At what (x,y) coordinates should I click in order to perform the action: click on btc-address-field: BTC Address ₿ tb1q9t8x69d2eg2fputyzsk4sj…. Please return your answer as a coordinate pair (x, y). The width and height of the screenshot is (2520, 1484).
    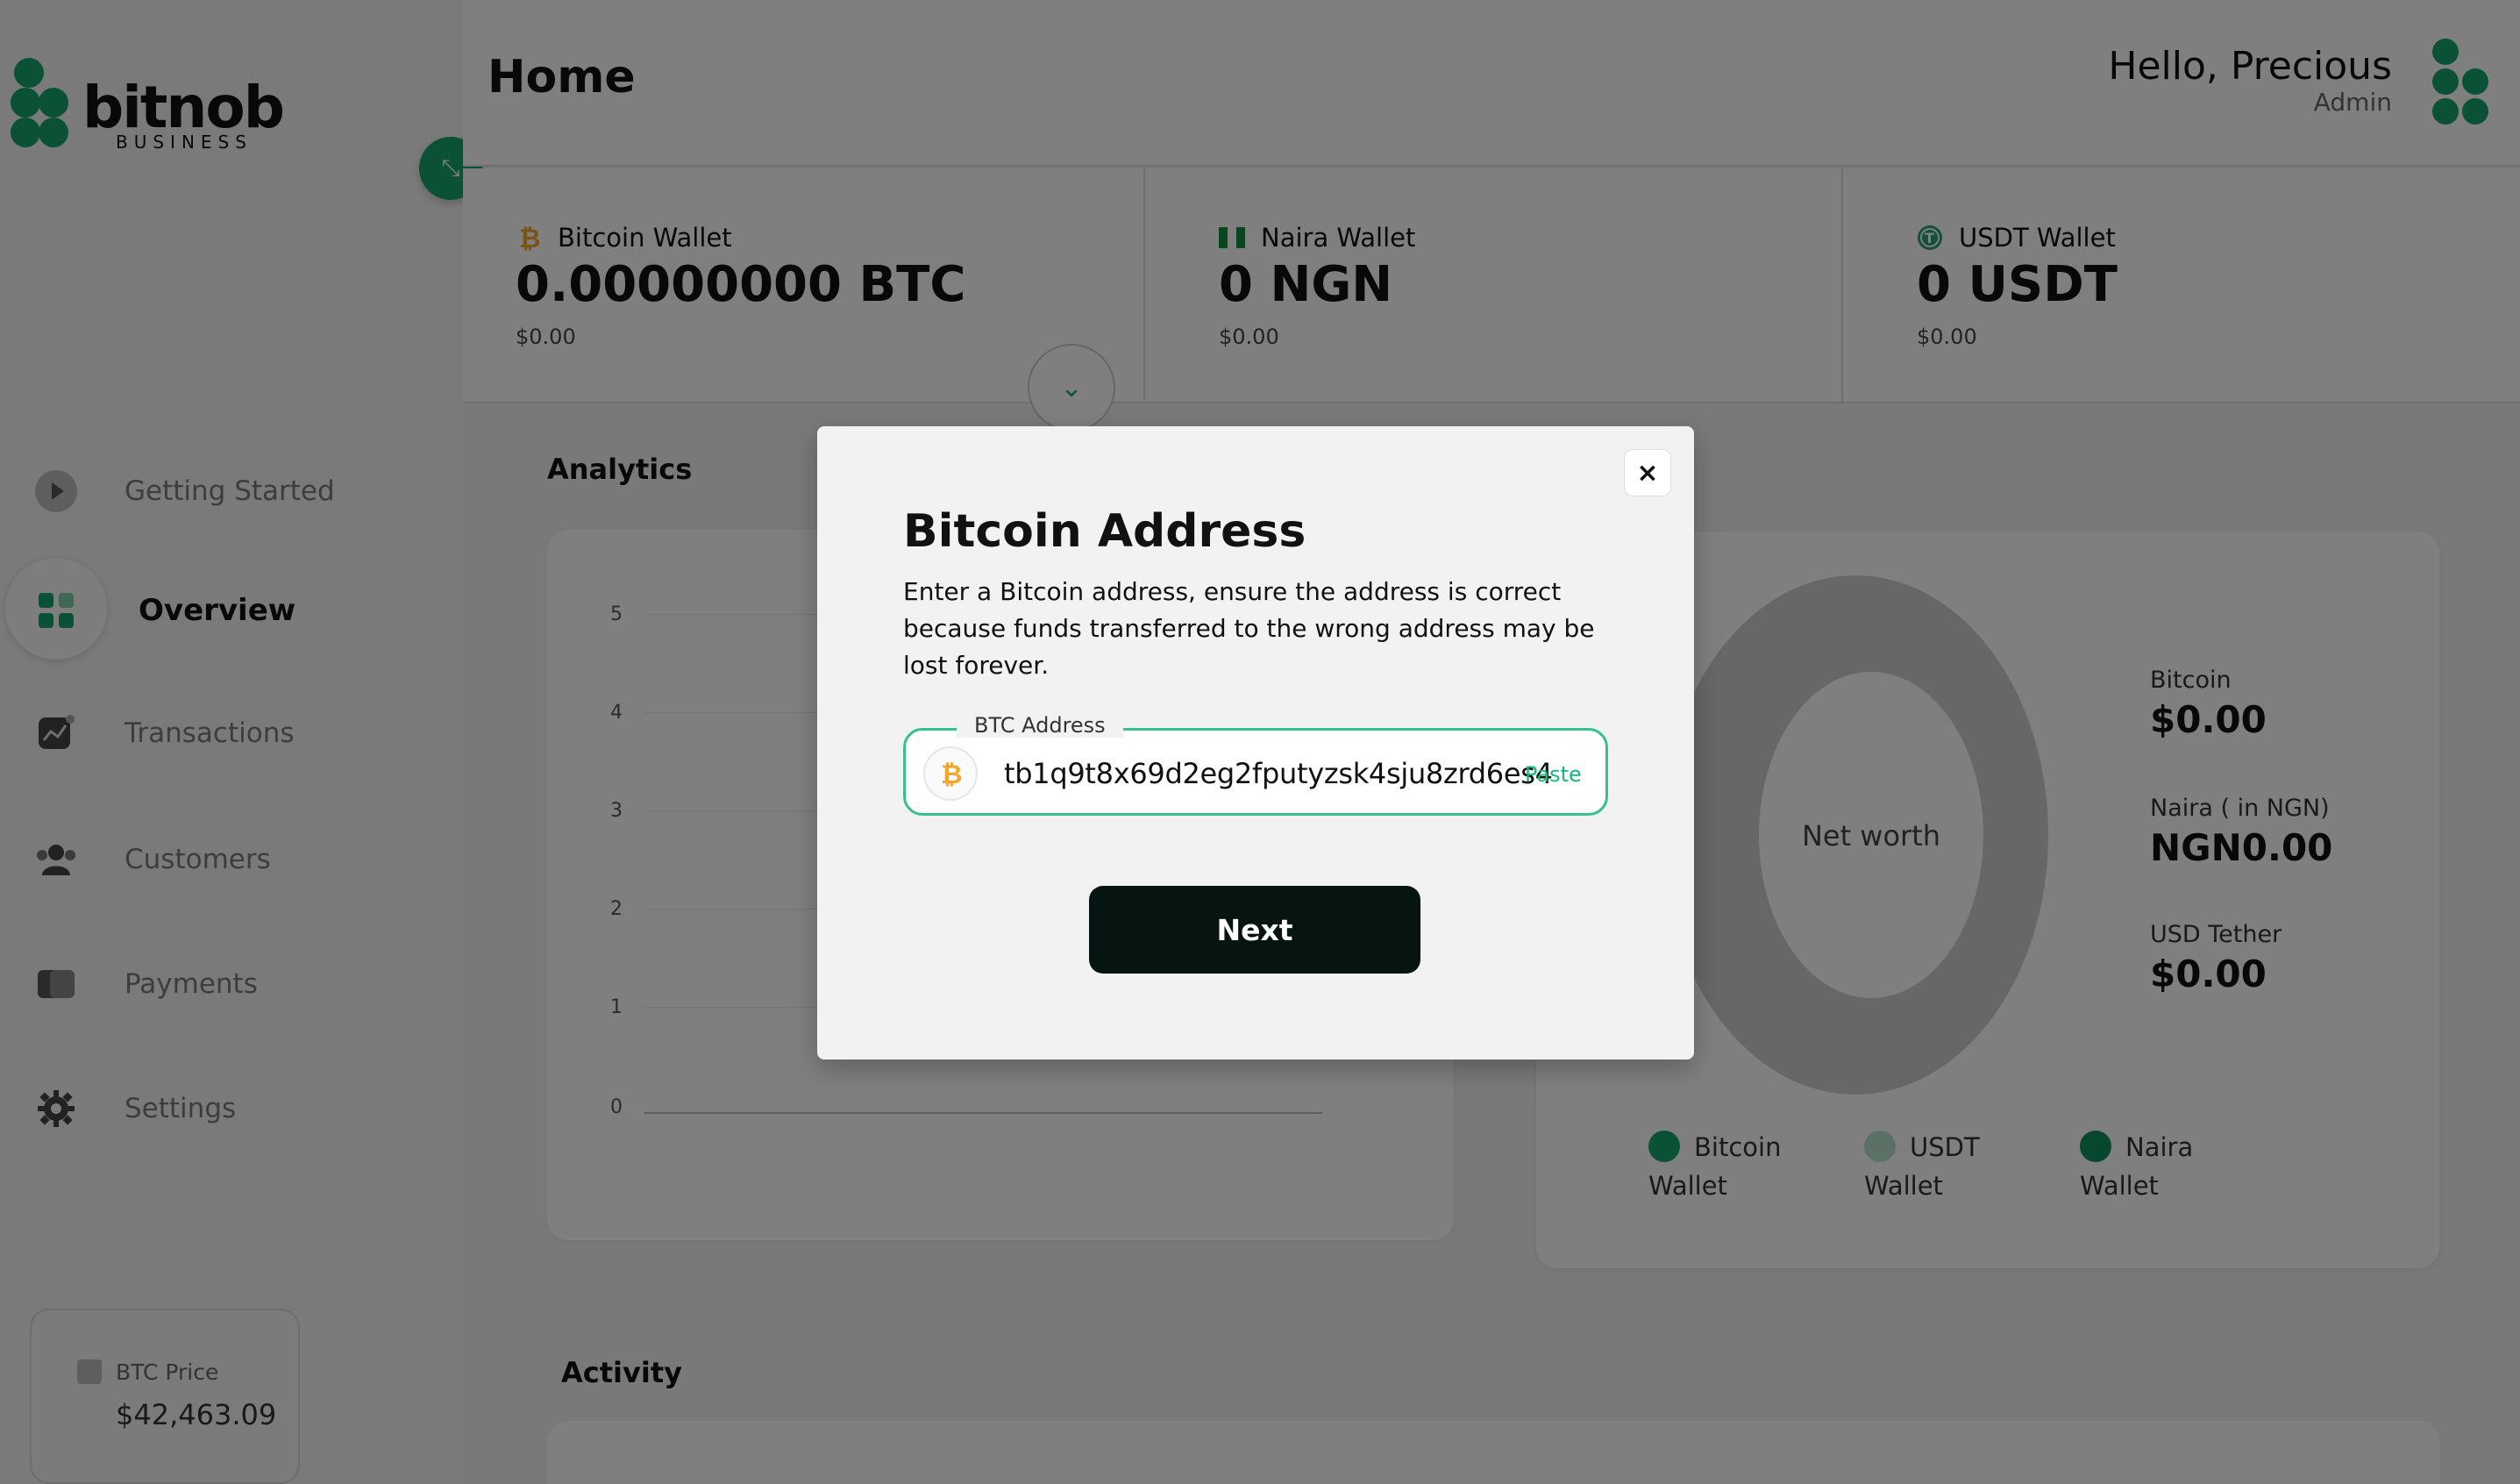
    Looking at the image, I should click on (1255, 764).